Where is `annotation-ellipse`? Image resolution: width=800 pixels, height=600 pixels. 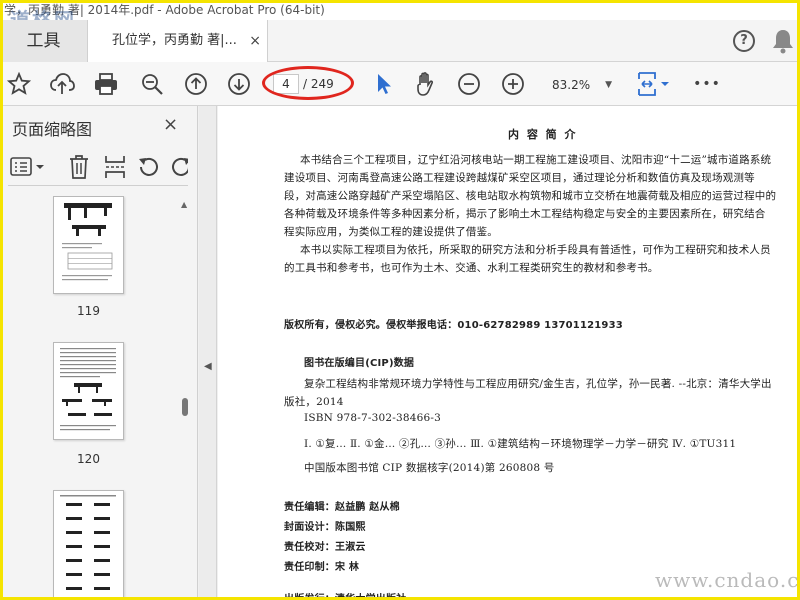 annotation-ellipse is located at coordinates (308, 83).